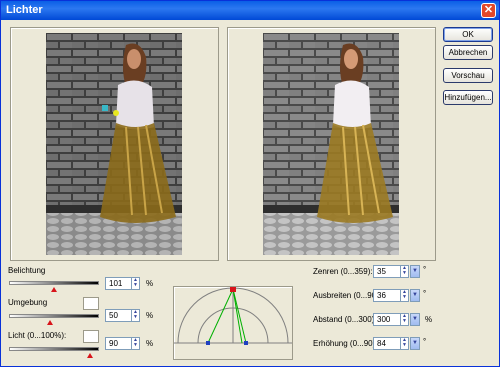 Image resolution: width=500 pixels, height=367 pixels. I want to click on cancel-button: Abbrechen, so click(468, 52).